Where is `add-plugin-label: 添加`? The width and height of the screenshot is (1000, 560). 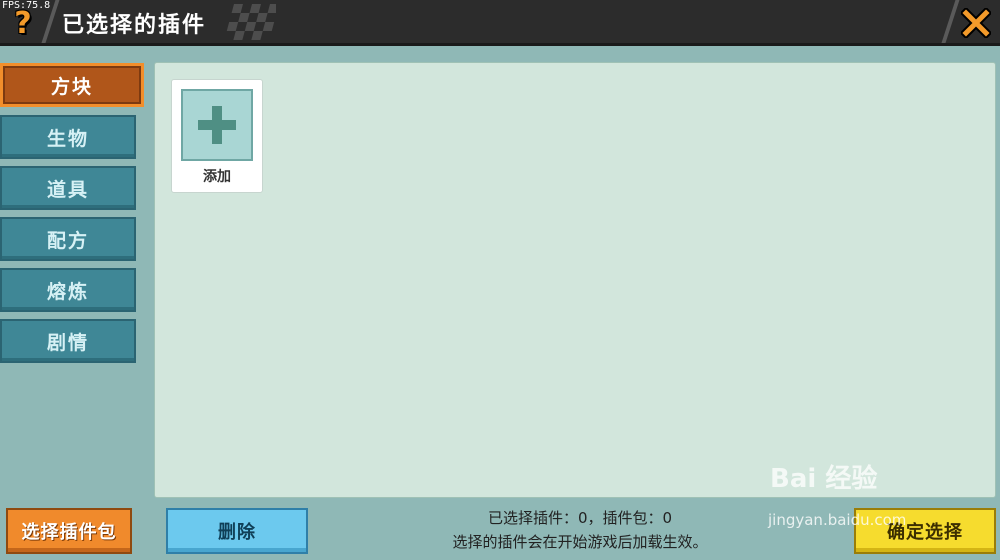 add-plugin-label: 添加 is located at coordinates (217, 177).